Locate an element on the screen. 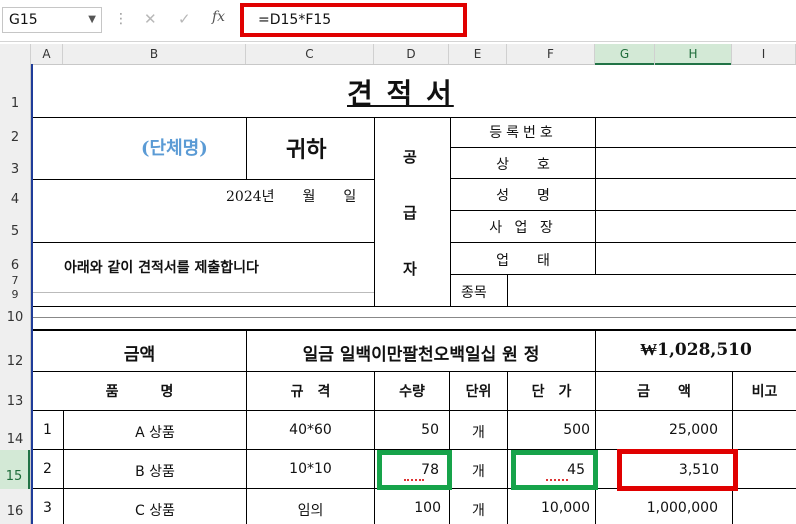  select-all-corner is located at coordinates (15, 54).